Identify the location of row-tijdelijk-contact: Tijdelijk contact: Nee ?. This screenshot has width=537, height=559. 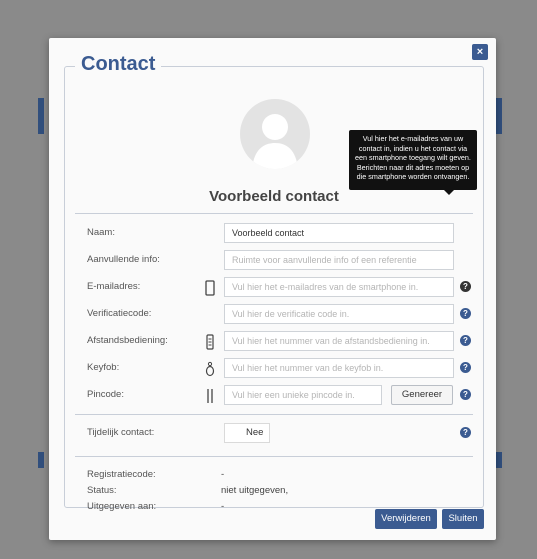
(274, 434).